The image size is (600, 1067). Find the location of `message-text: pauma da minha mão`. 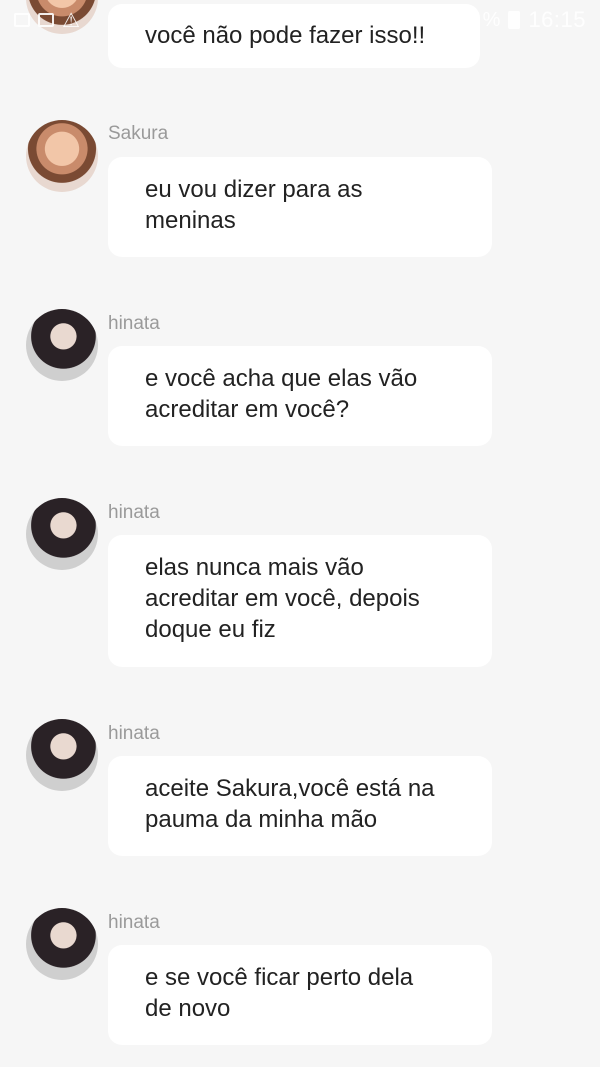

message-text: pauma da minha mão is located at coordinates (261, 819).